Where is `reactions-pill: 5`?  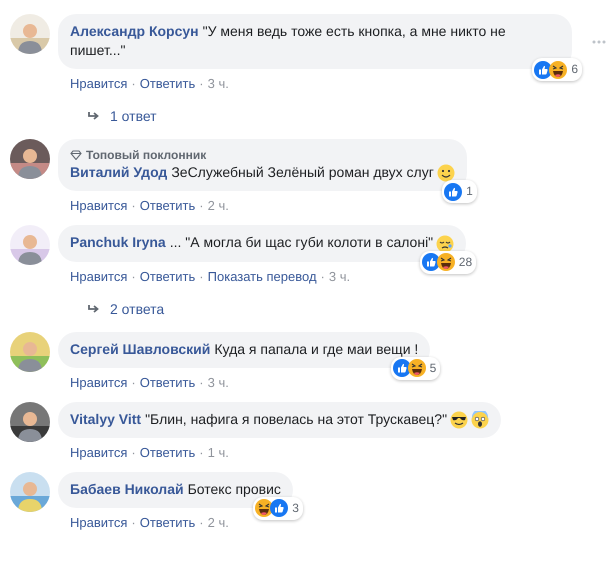 reactions-pill: 5 is located at coordinates (415, 368).